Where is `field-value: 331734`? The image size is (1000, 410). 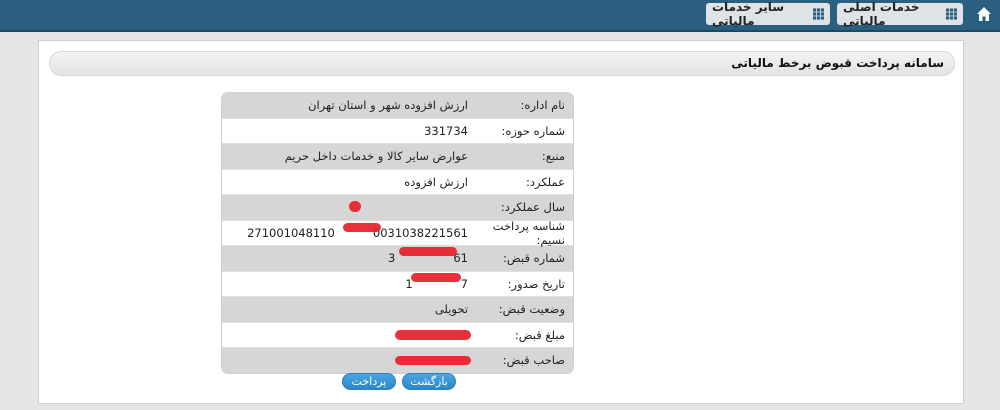 field-value: 331734 is located at coordinates (446, 130).